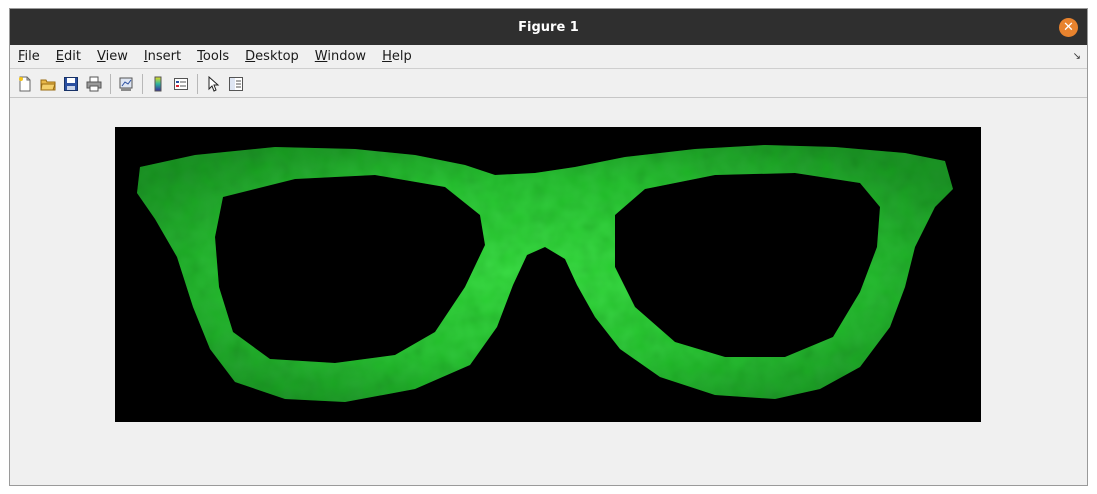  I want to click on close-icon: ✕, so click(1068, 27).